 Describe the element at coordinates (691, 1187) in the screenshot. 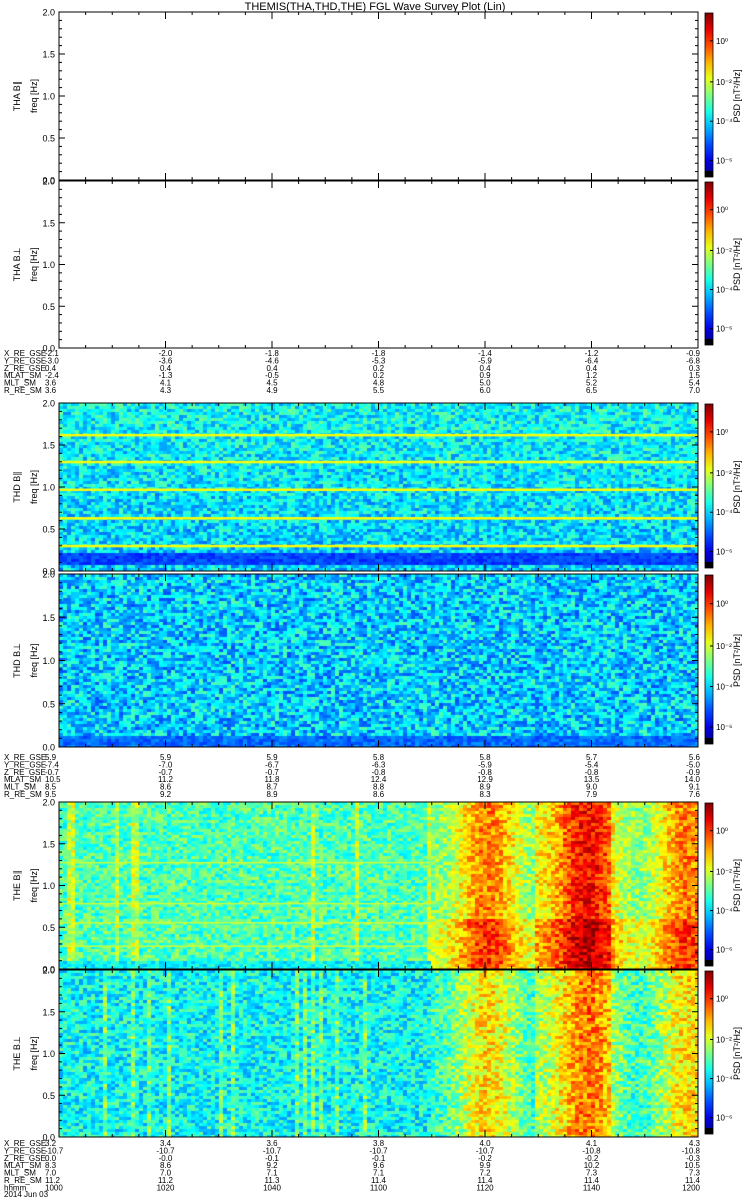

I see `ephemeris-value: 1200` at that location.